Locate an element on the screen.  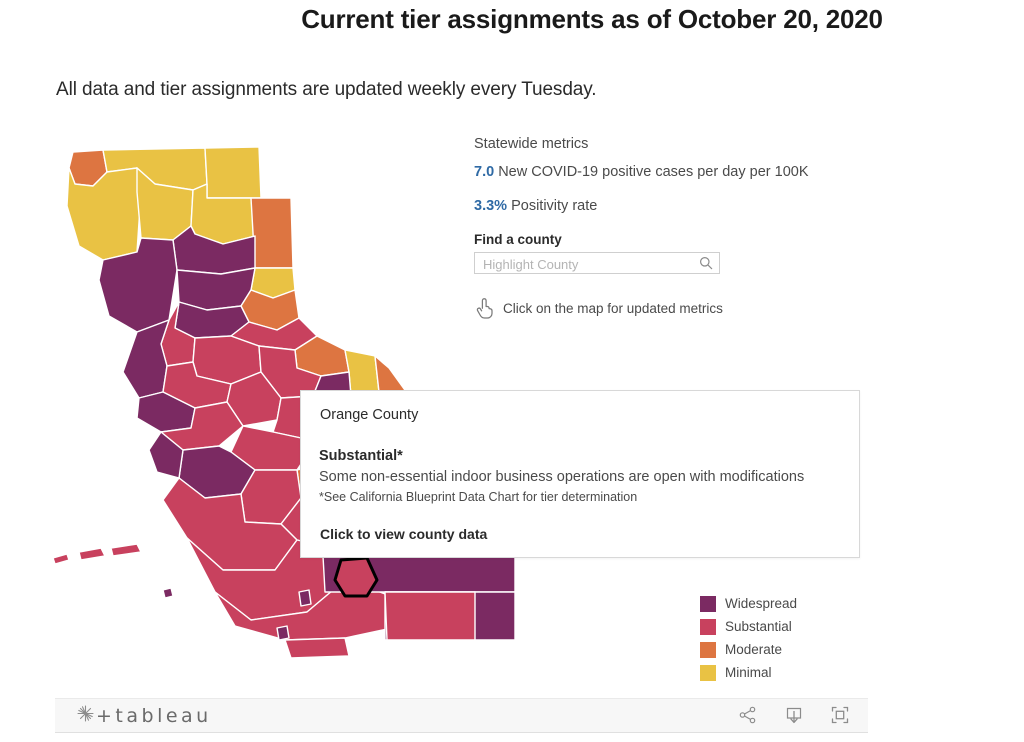
map-click-hint-text: Click on the map for updated metrics is located at coordinates (613, 308).